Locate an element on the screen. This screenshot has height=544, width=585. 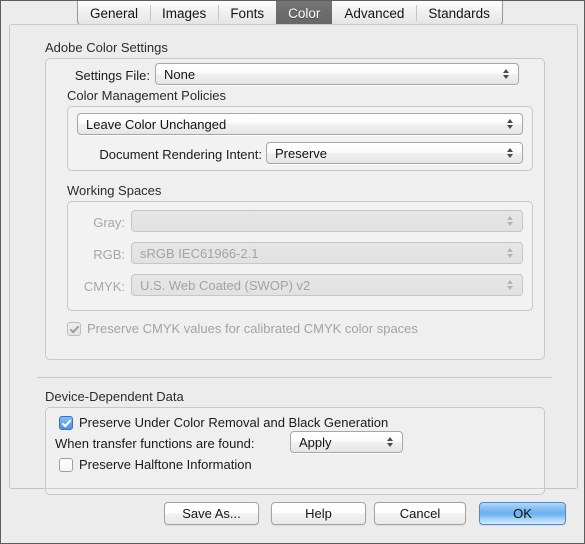
rendering-intent-value: Preserve is located at coordinates (301, 153).